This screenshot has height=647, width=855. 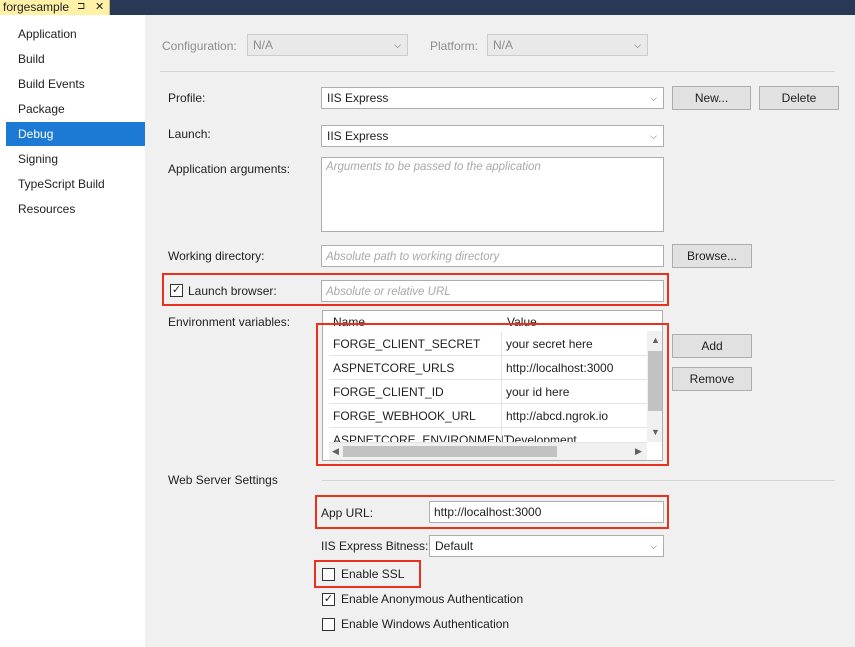 I want to click on env-vars-highlight, so click(x=492, y=394).